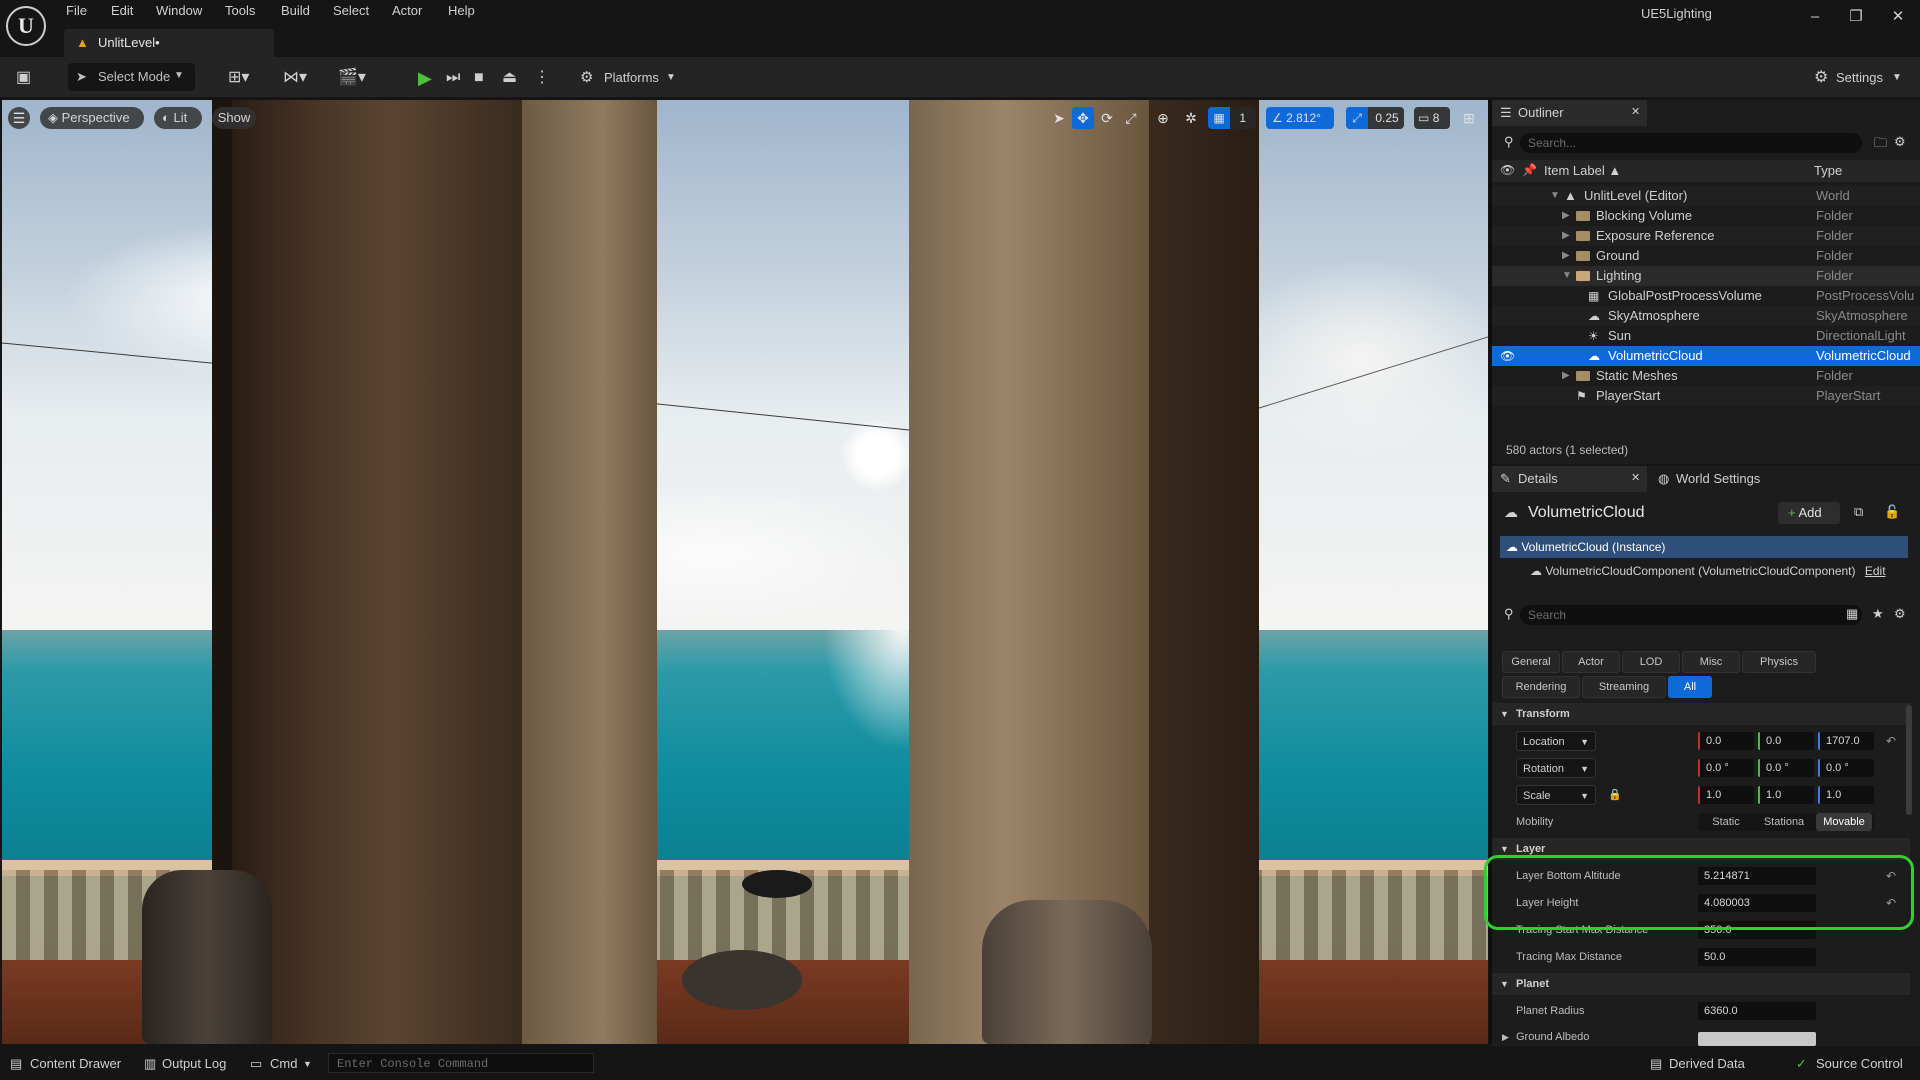 Image resolution: width=1920 pixels, height=1080 pixels. I want to click on eject-icon: ⏏, so click(509, 78).